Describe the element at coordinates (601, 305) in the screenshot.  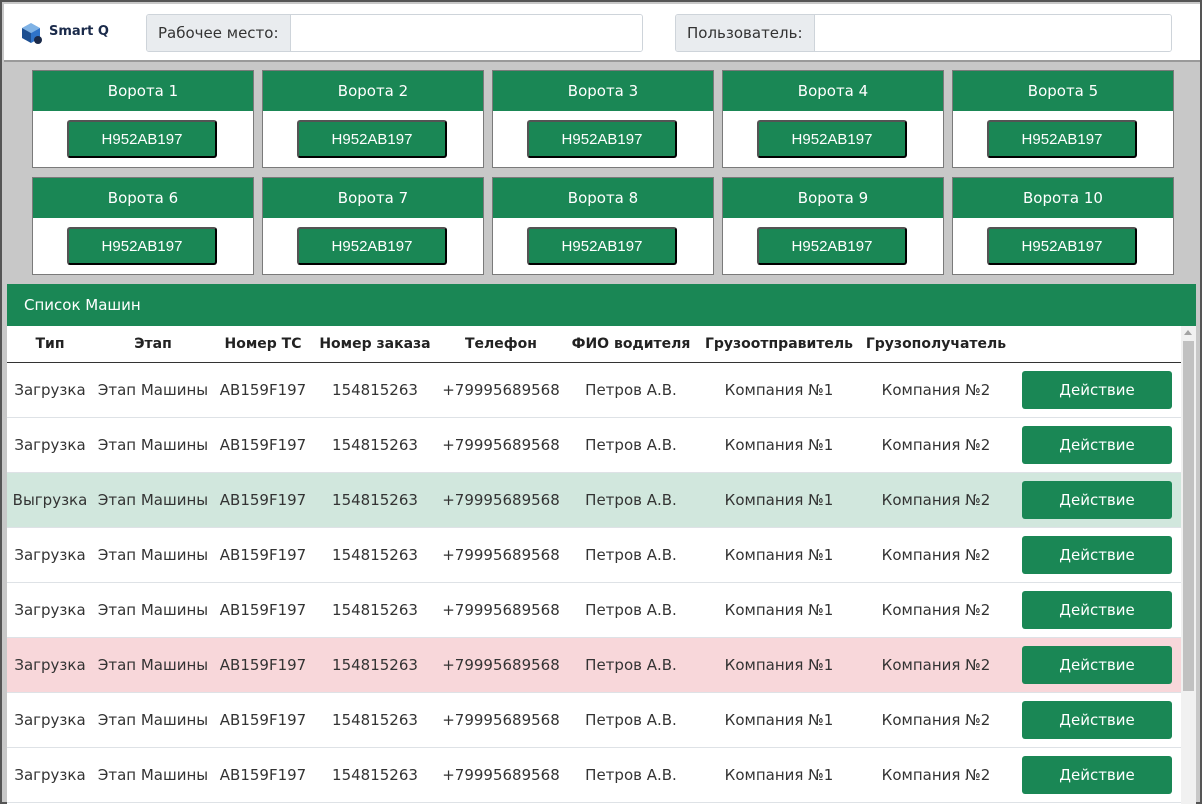
I see `vehicle-list-title: Список Машин` at that location.